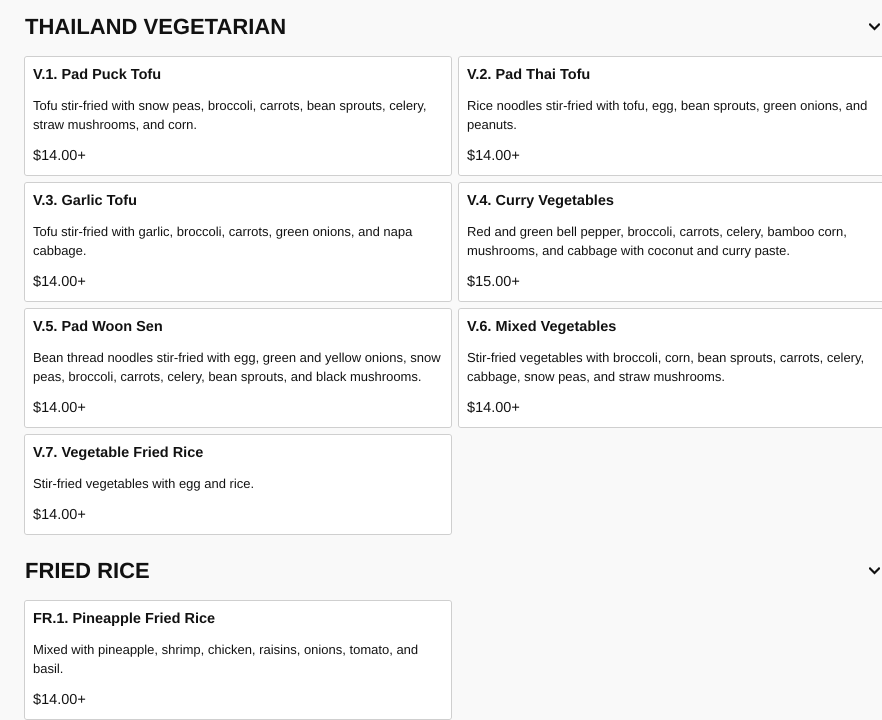 This screenshot has width=882, height=720. I want to click on item-price: $15.00+, so click(493, 282).